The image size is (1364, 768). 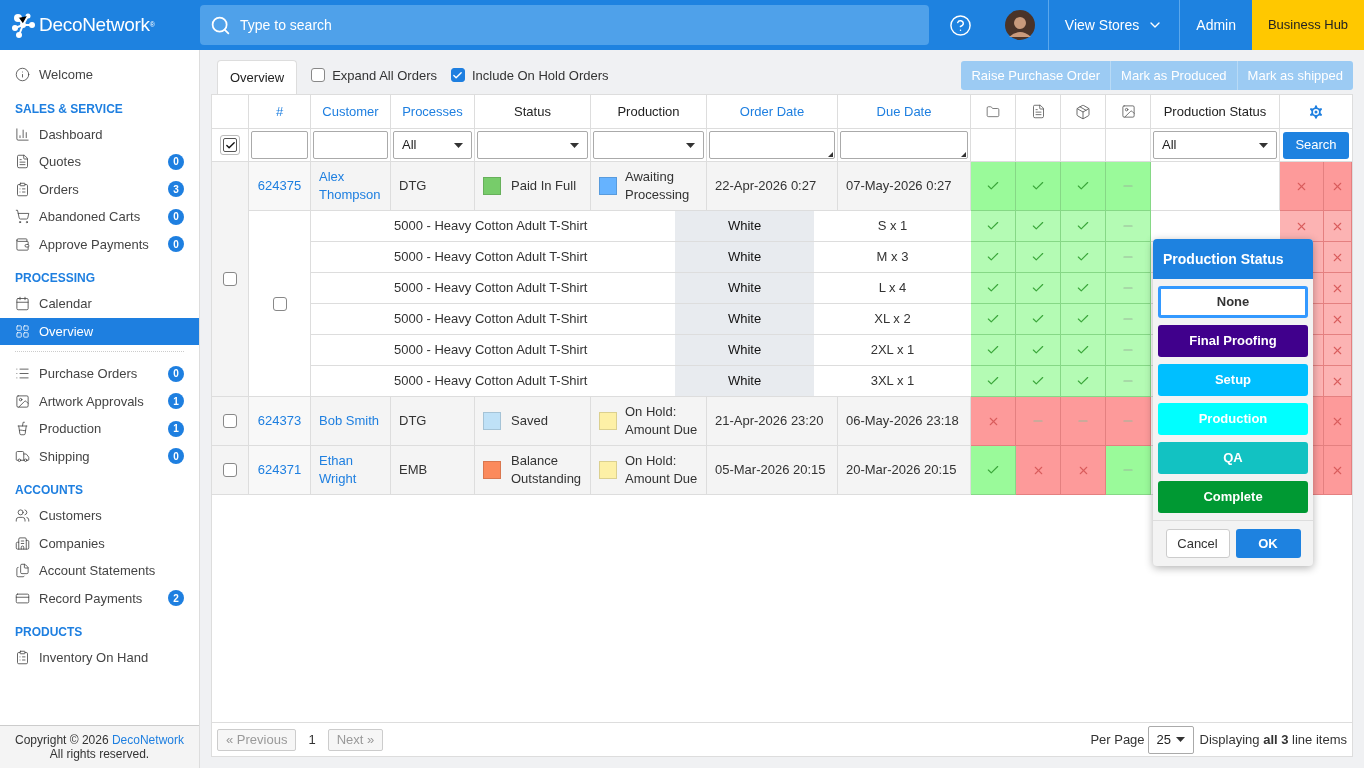 What do you see at coordinates (99, 658) in the screenshot?
I see `sidebar-item: Inventory On Hand` at bounding box center [99, 658].